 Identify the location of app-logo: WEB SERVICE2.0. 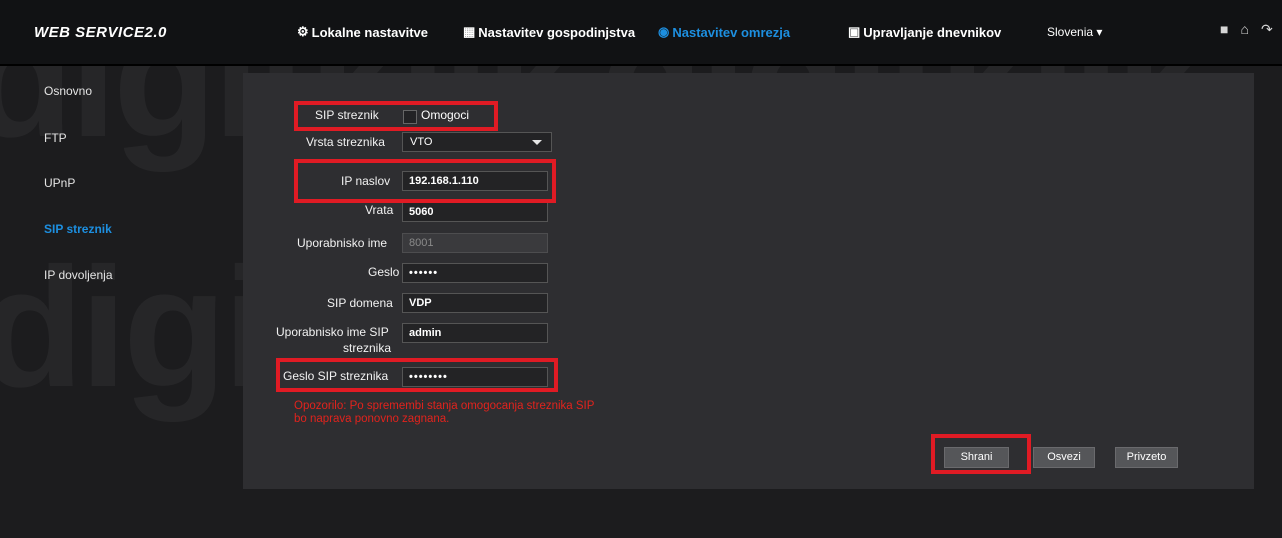
(100, 32).